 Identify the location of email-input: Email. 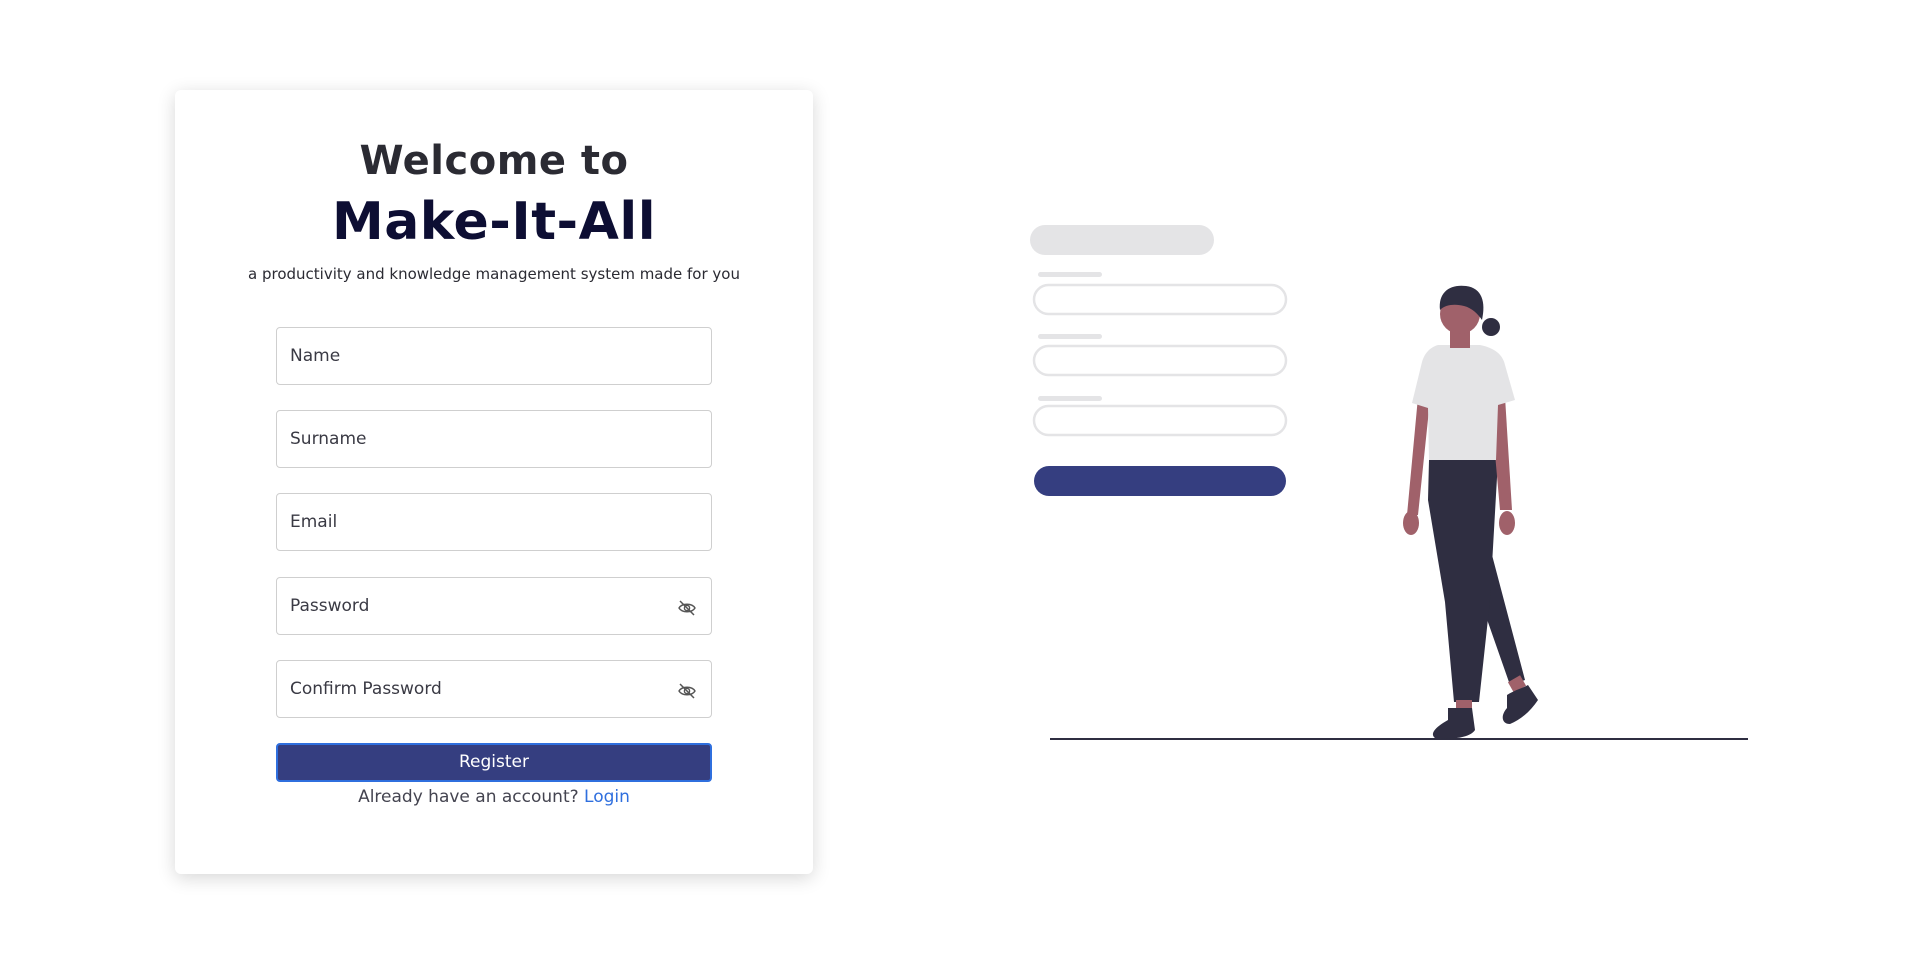
(494, 522).